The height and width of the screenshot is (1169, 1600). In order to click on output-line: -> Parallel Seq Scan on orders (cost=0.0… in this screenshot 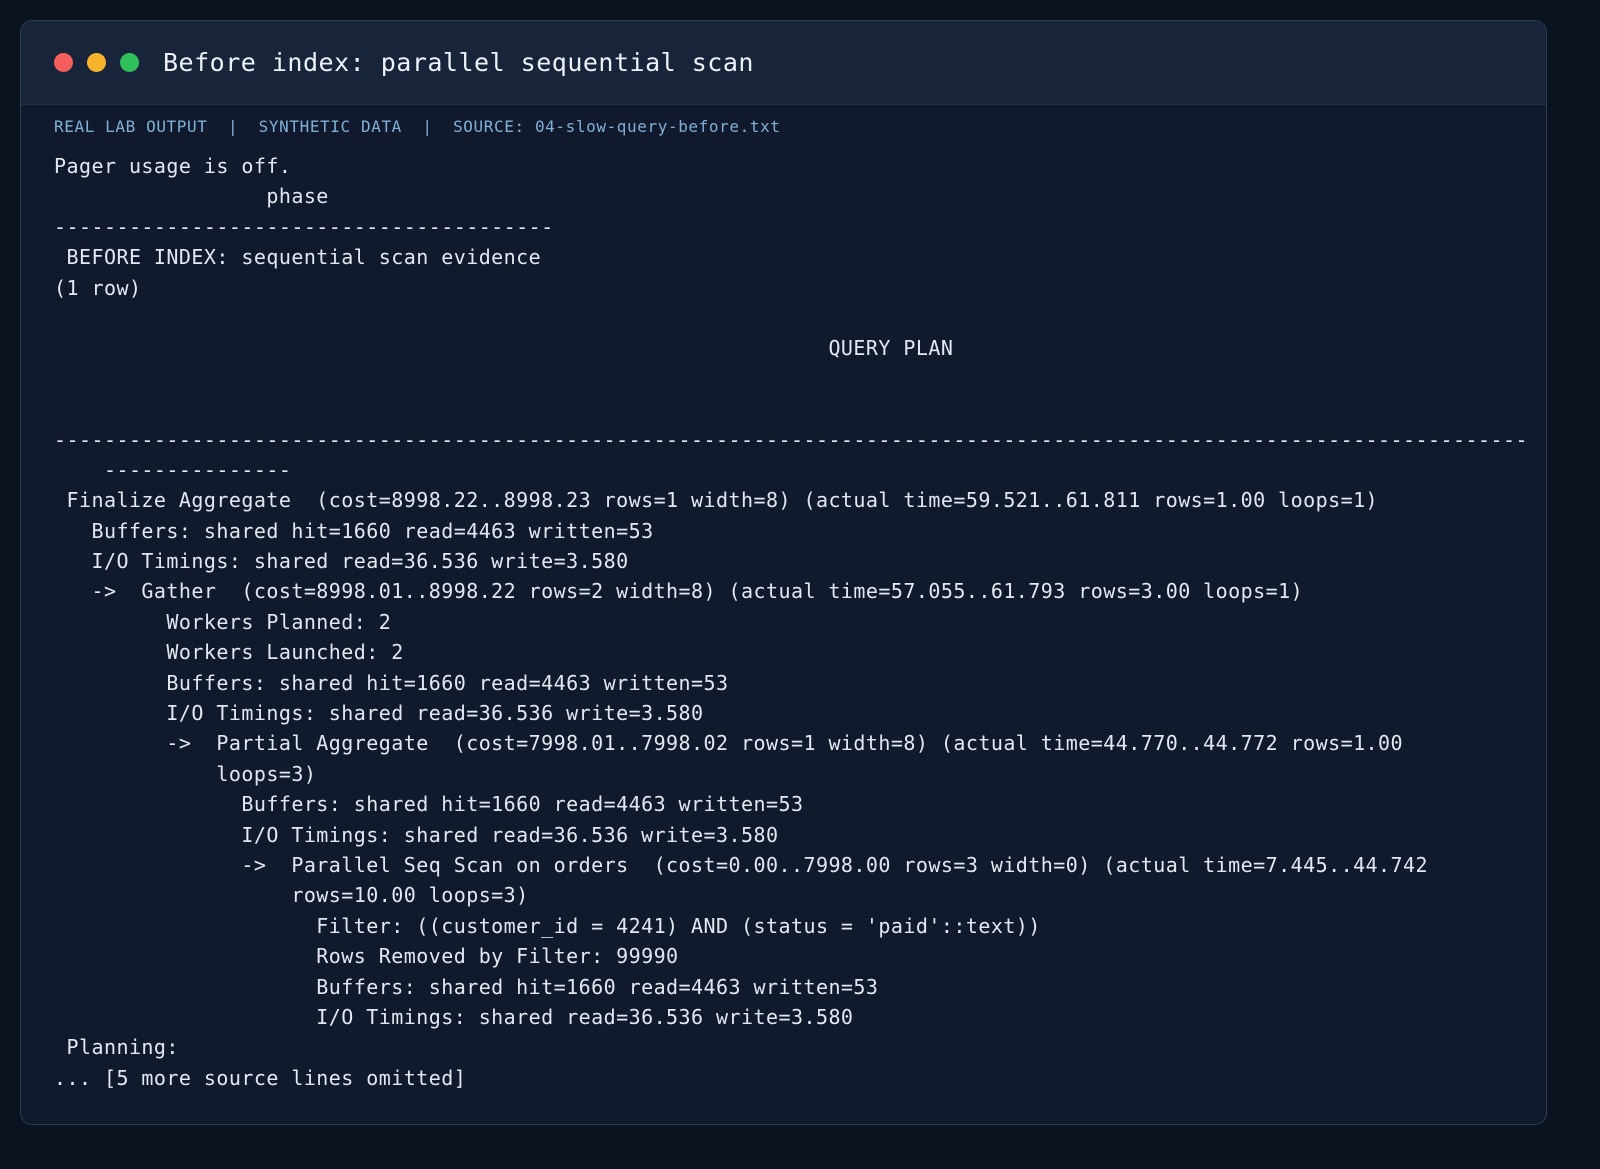, I will do `click(741, 864)`.